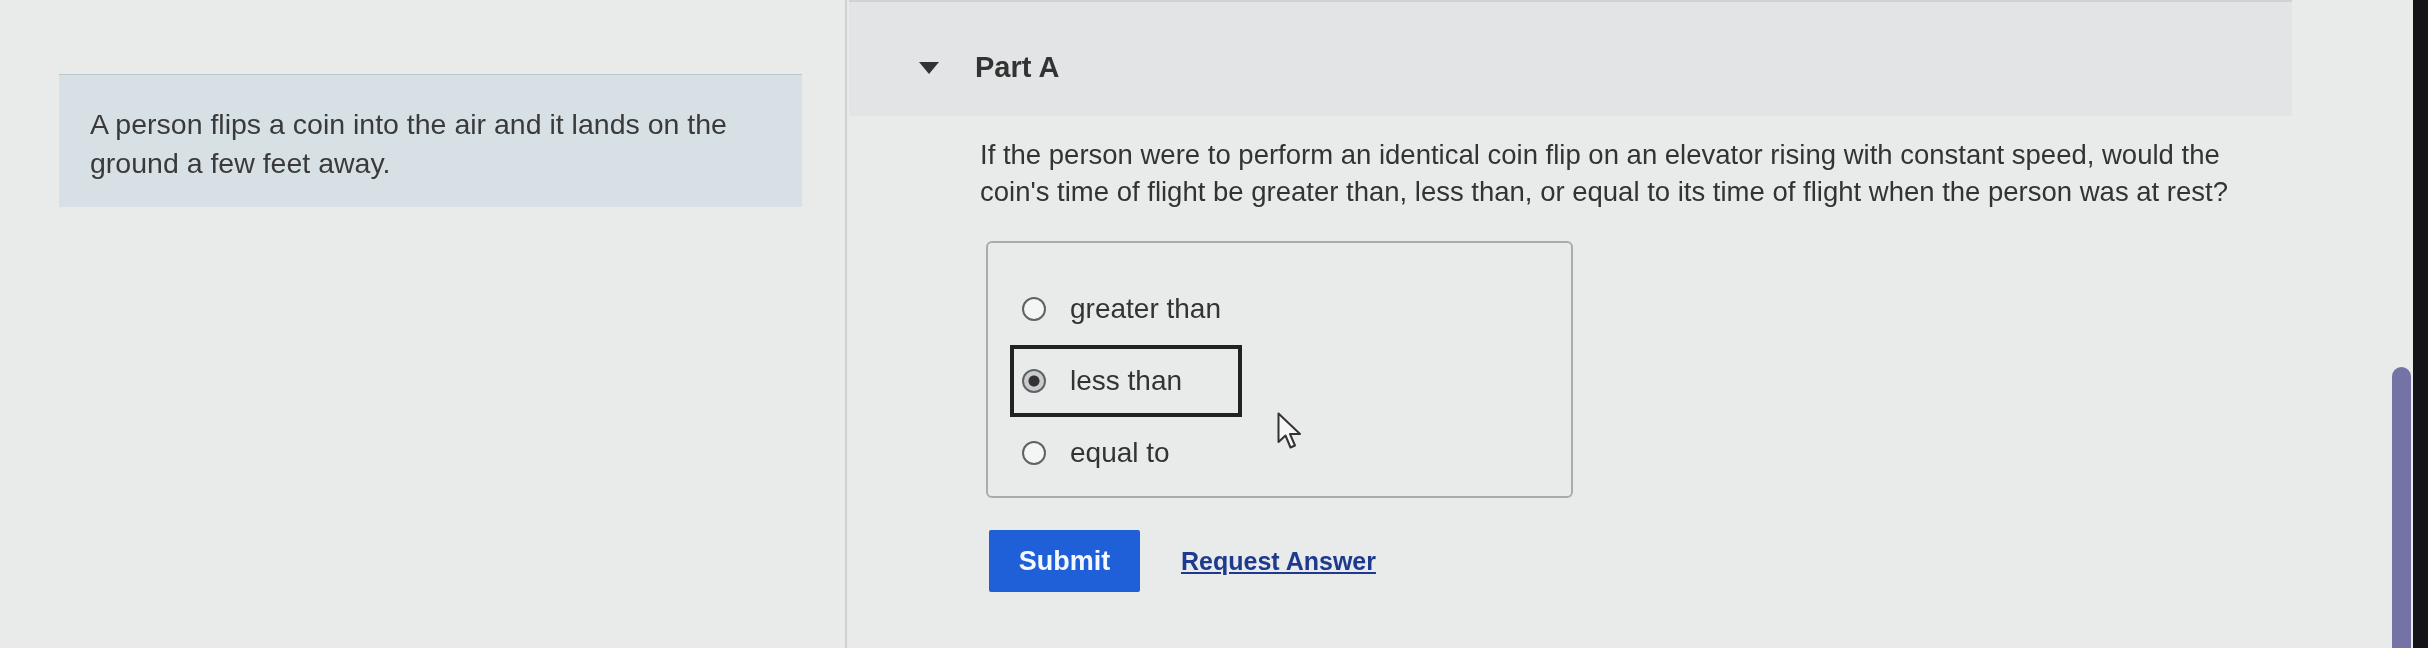 The width and height of the screenshot is (2428, 648). What do you see at coordinates (1604, 173) in the screenshot?
I see `question-text: If the person were to perform an identical coin flip on an elevator rising with constant speed, would the coin's time of flight be greater than, less than, or equal to its time of flight when the person was at rest?` at bounding box center [1604, 173].